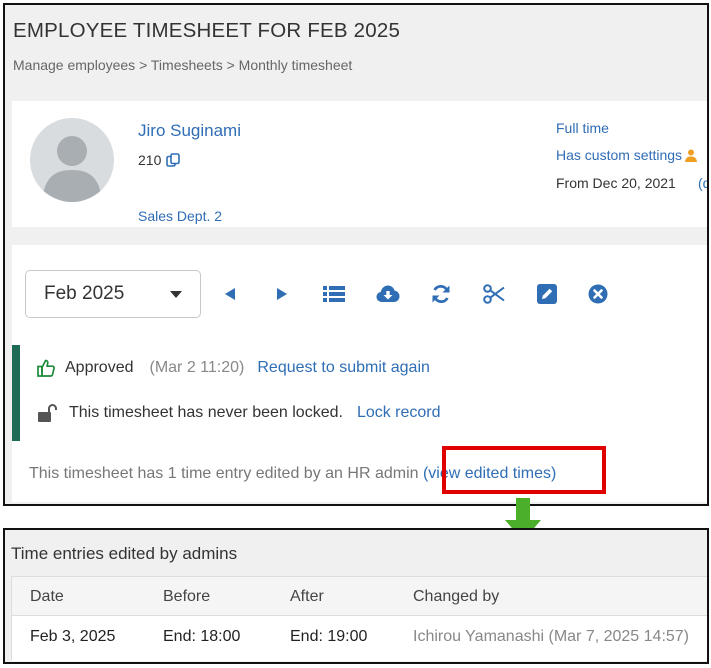 This screenshot has width=711, height=668. What do you see at coordinates (619, 155) in the screenshot?
I see `custom-settings-label: Has custom settings` at bounding box center [619, 155].